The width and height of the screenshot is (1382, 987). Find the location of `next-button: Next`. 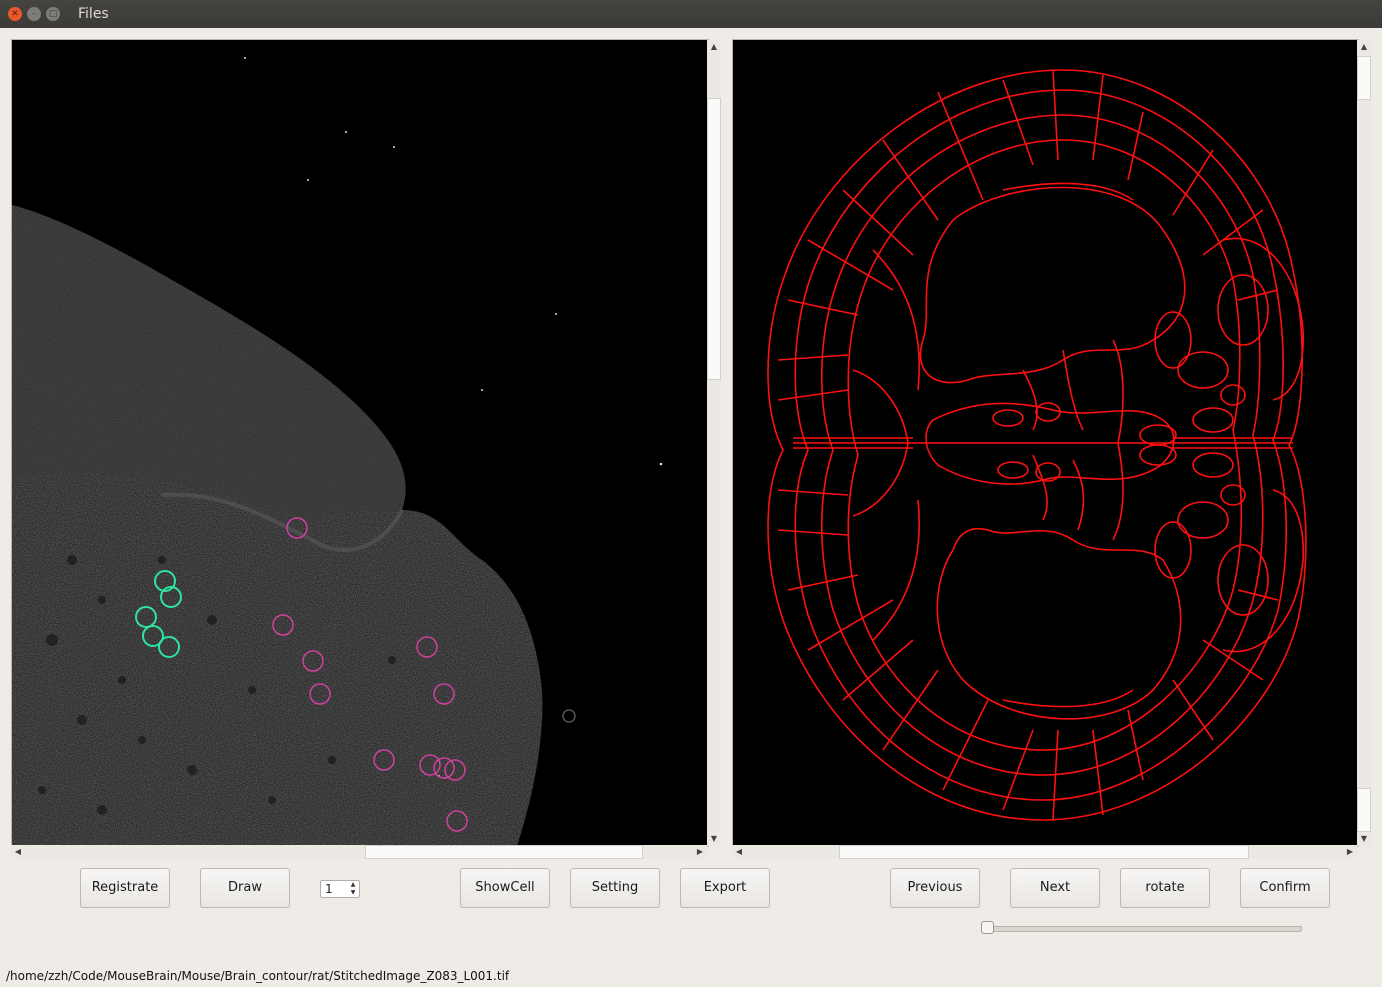

next-button: Next is located at coordinates (1055, 888).